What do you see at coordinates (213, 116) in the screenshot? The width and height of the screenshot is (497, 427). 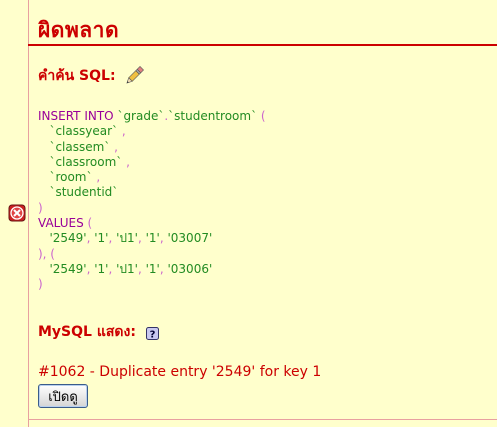 I see `sql-token: `studentroom`` at bounding box center [213, 116].